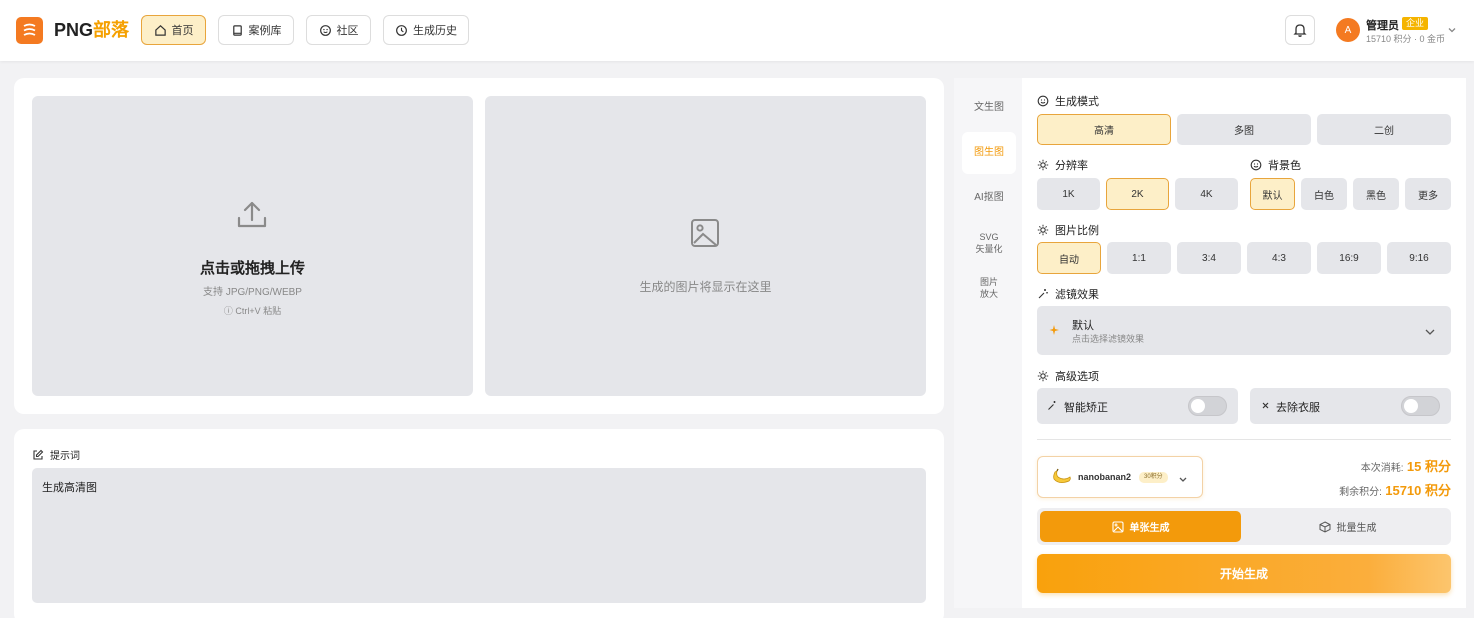 The width and height of the screenshot is (1474, 618). What do you see at coordinates (705, 287) in the screenshot?
I see `output-placeholder: 生成的图片将显示在这里` at bounding box center [705, 287].